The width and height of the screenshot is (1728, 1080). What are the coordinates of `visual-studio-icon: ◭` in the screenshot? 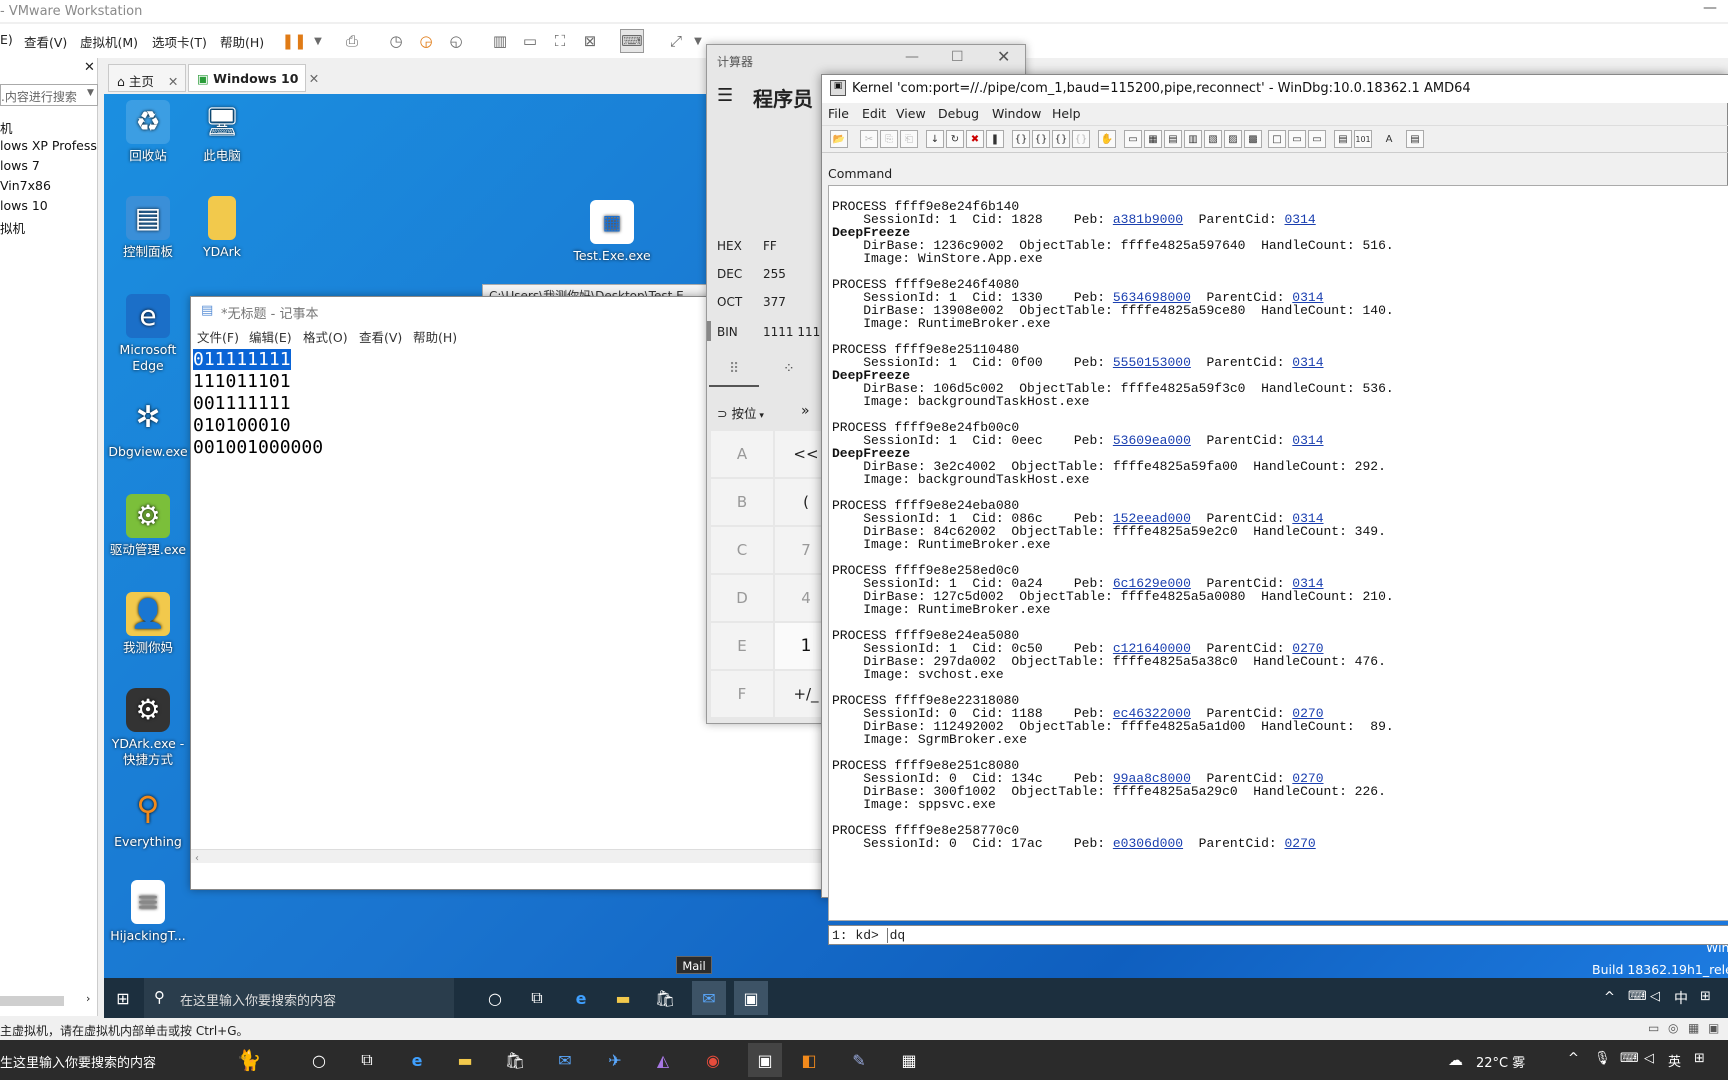 It's located at (663, 1060).